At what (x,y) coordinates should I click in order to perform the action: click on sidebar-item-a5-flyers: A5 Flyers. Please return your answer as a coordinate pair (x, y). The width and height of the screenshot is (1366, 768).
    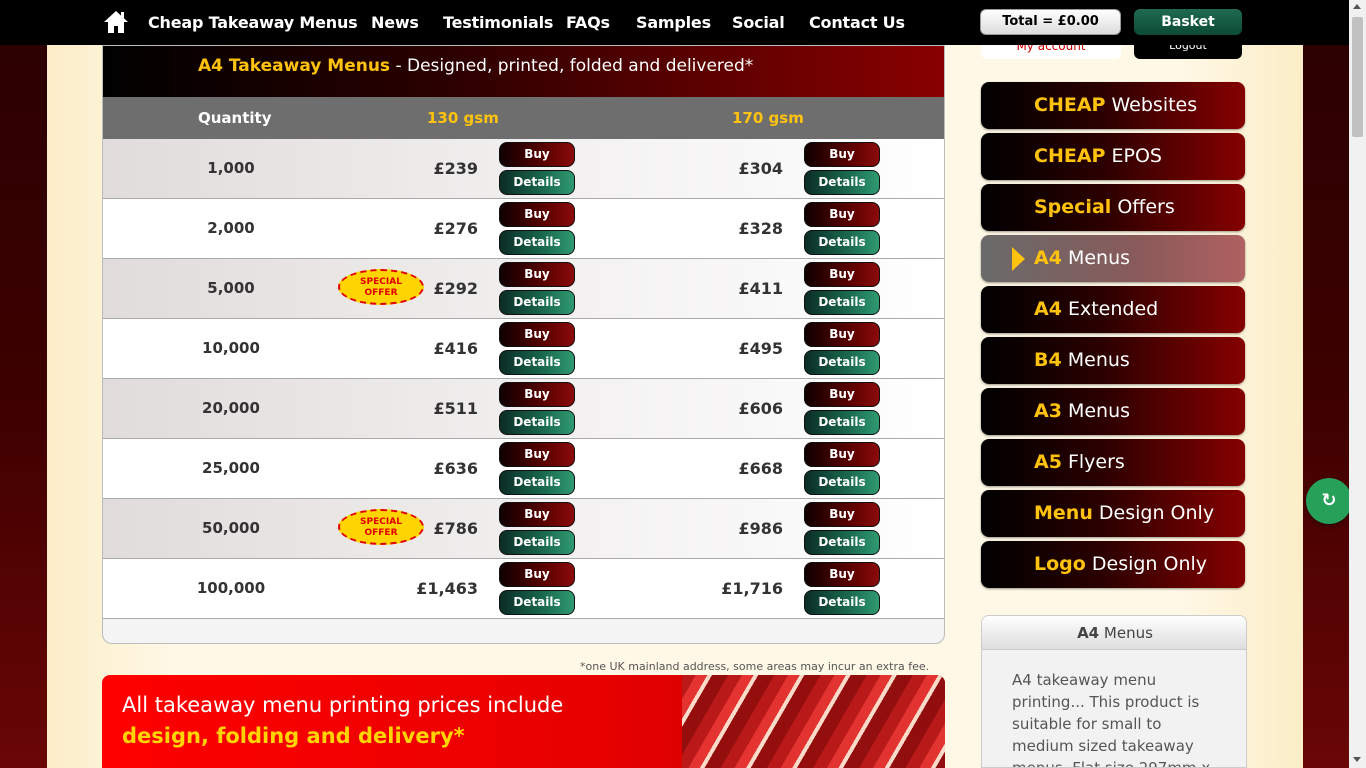
    Looking at the image, I should click on (1113, 462).